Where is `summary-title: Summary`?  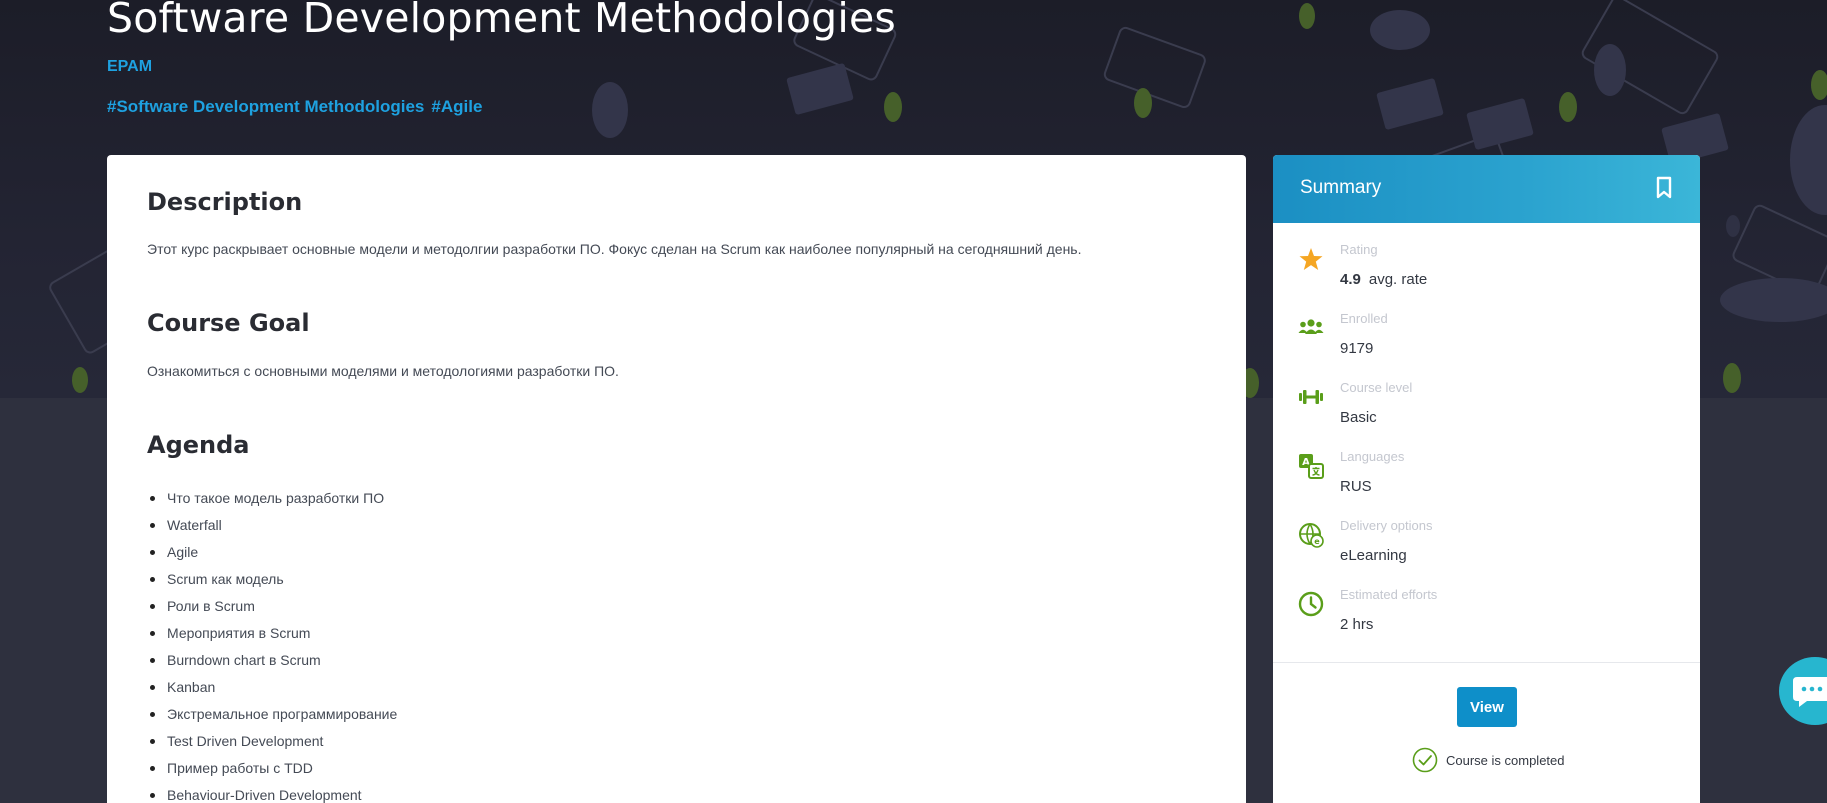
summary-title: Summary is located at coordinates (1341, 187).